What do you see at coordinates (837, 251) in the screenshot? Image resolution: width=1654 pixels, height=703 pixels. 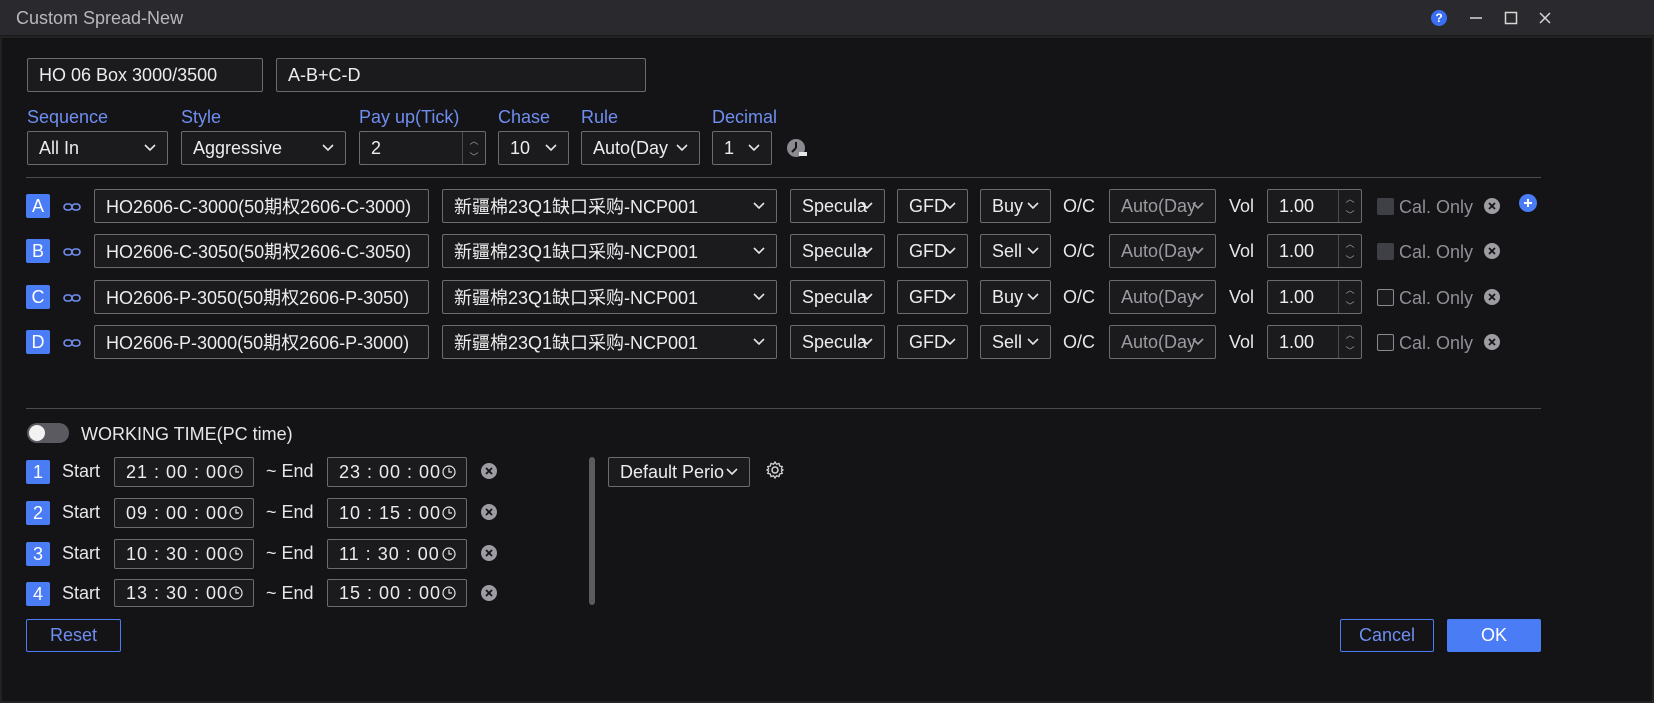 I see `leg-b-hedge-select: Specula` at bounding box center [837, 251].